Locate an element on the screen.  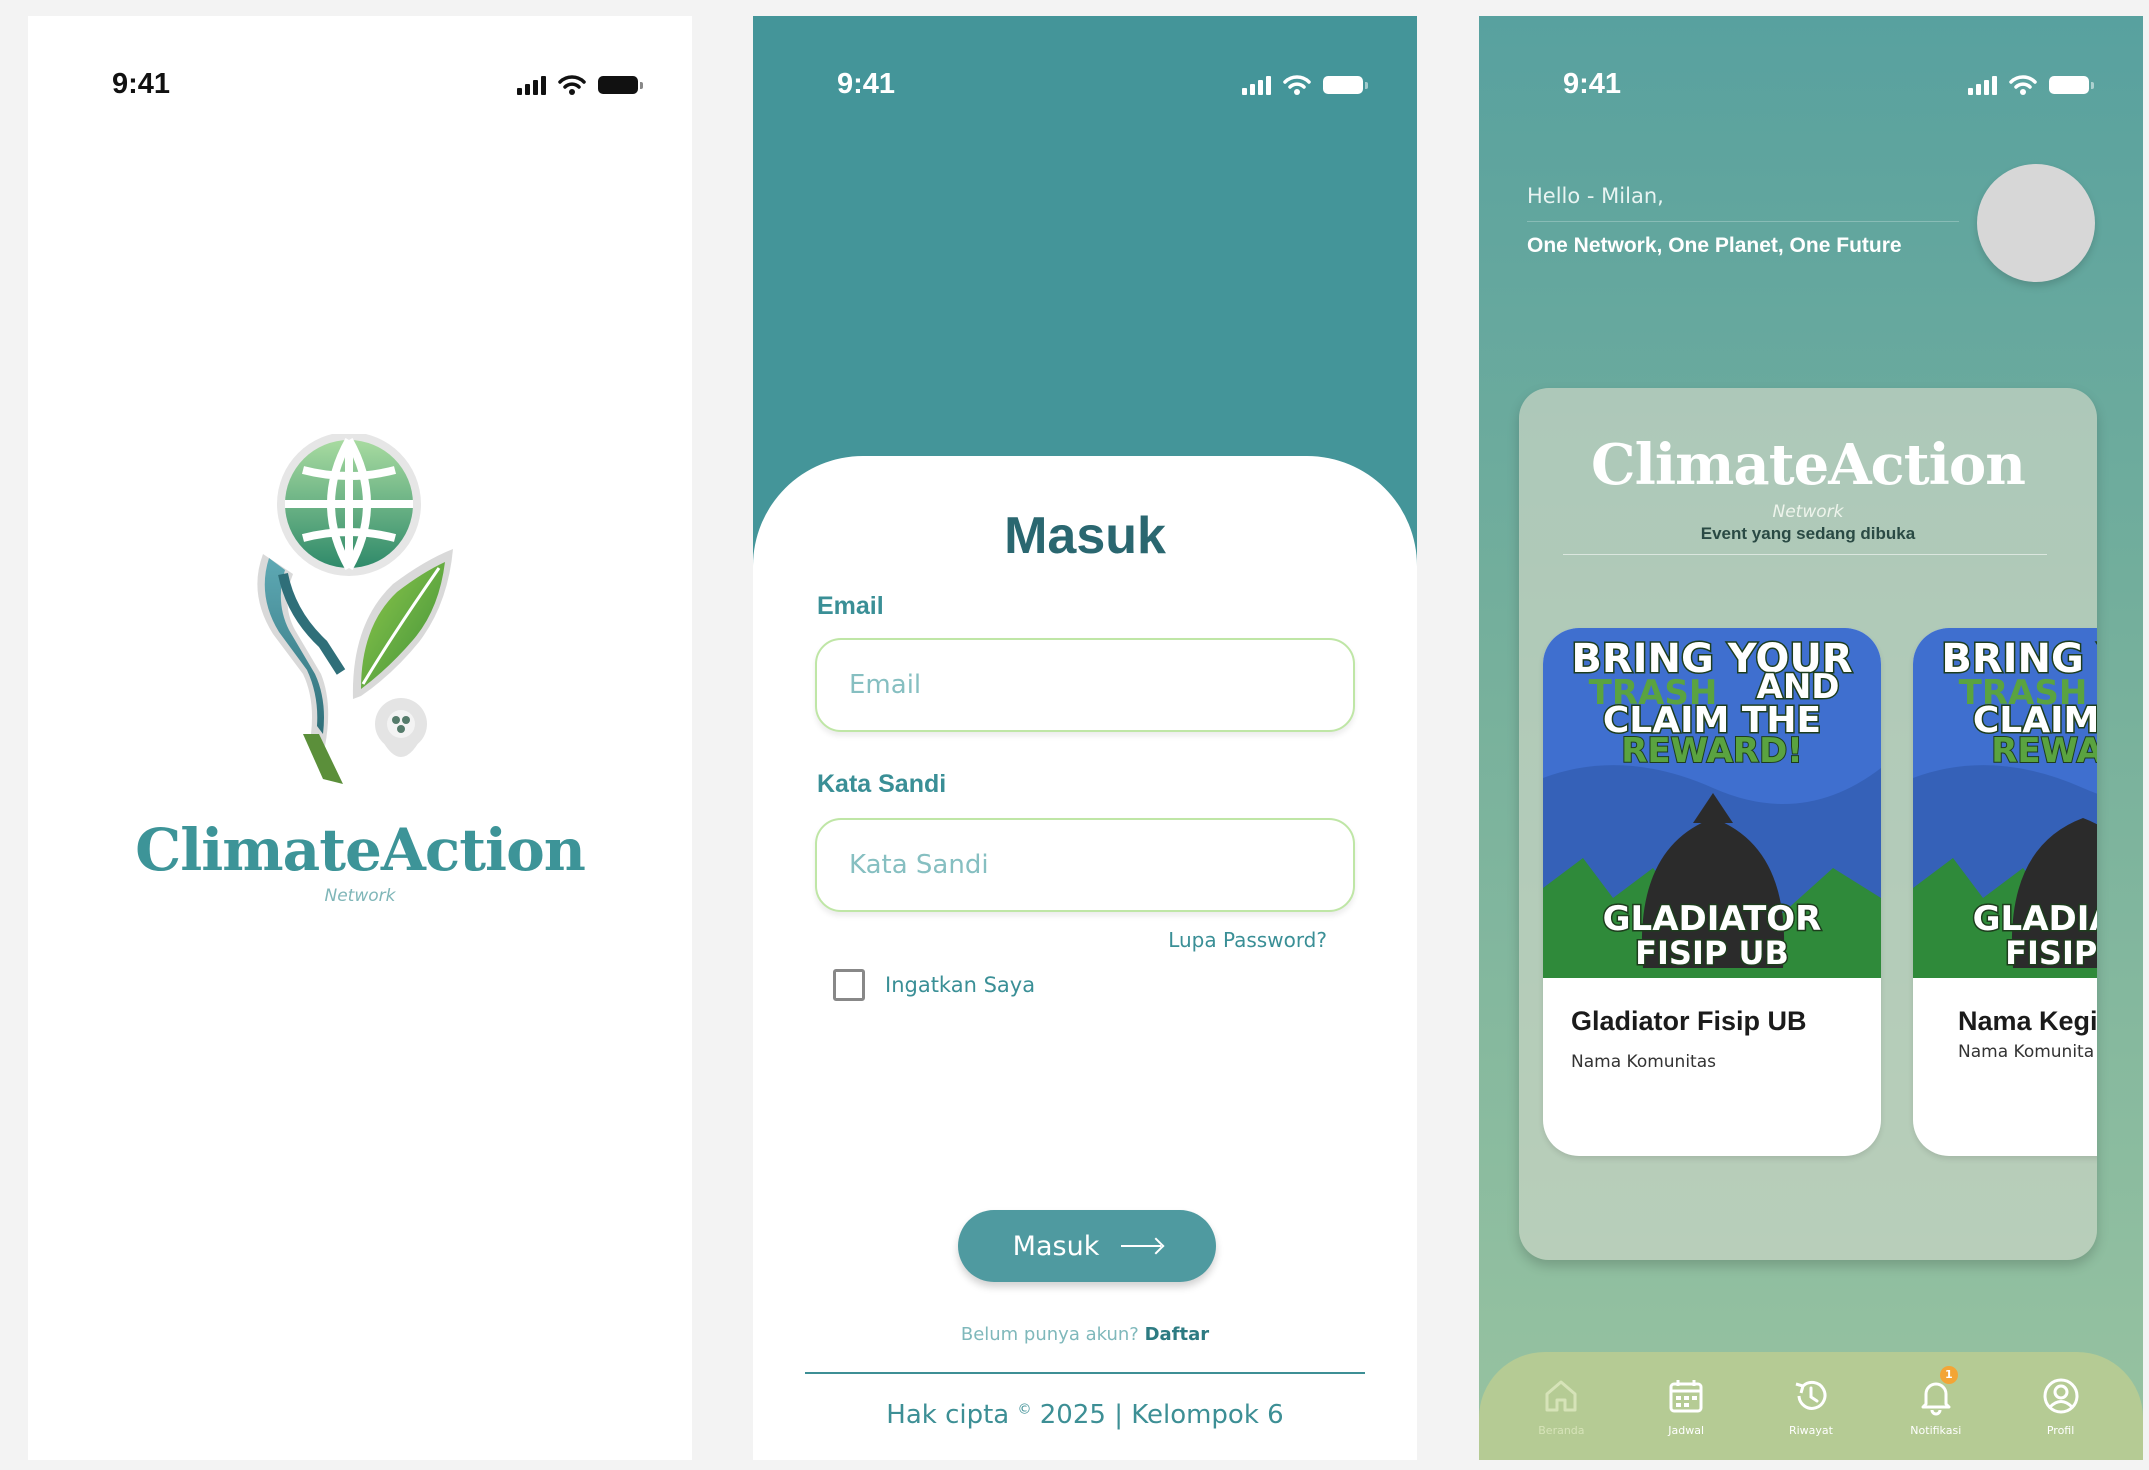
nav-label: Riwayat is located at coordinates (1810, 1430).